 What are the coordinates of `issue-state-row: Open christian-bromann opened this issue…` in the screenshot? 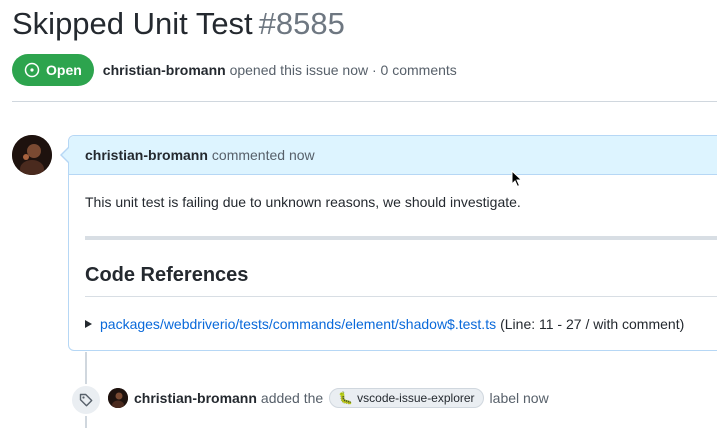 It's located at (234, 70).